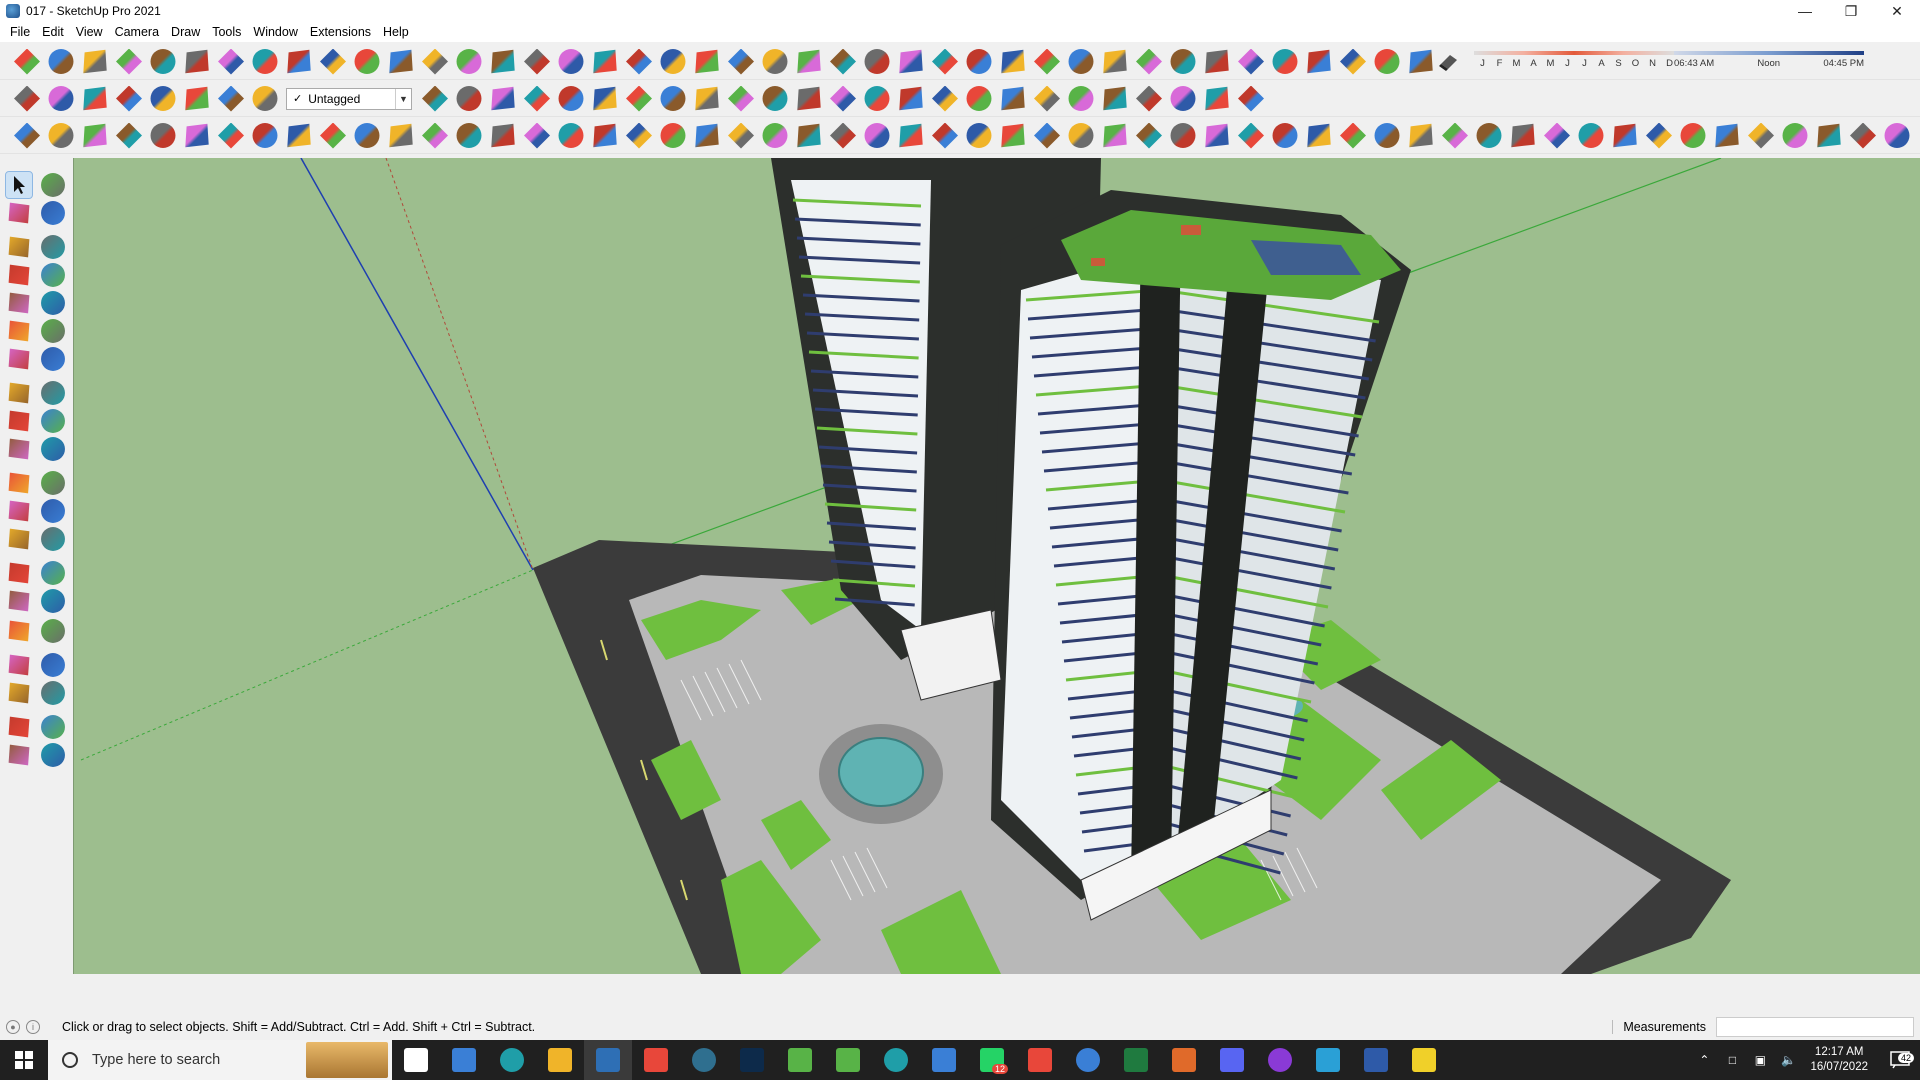  Describe the element at coordinates (19, 601) in the screenshot. I see `zoom-icon` at that location.